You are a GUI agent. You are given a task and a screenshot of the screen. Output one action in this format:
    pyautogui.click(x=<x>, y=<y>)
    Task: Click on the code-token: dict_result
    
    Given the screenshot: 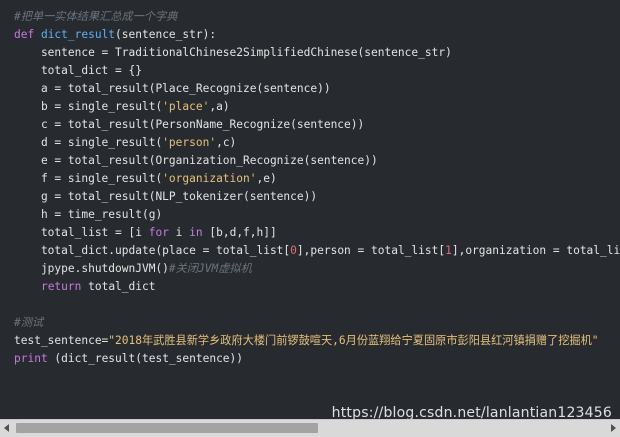 What is the action you would take?
    pyautogui.click(x=78, y=34)
    